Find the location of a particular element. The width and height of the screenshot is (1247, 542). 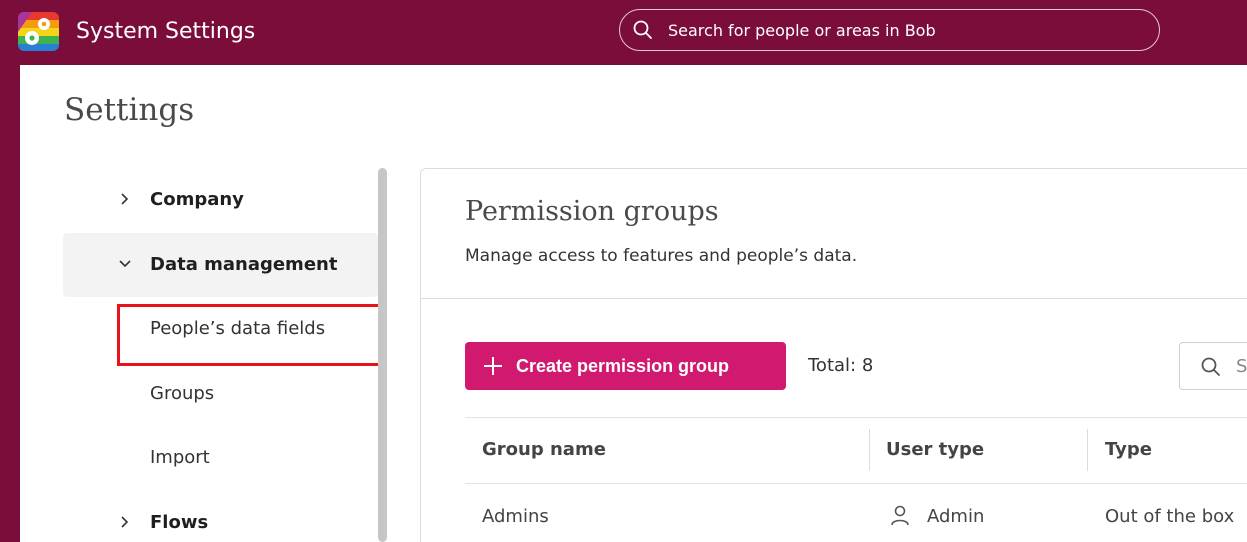

total-count: Total: 8 is located at coordinates (841, 365).